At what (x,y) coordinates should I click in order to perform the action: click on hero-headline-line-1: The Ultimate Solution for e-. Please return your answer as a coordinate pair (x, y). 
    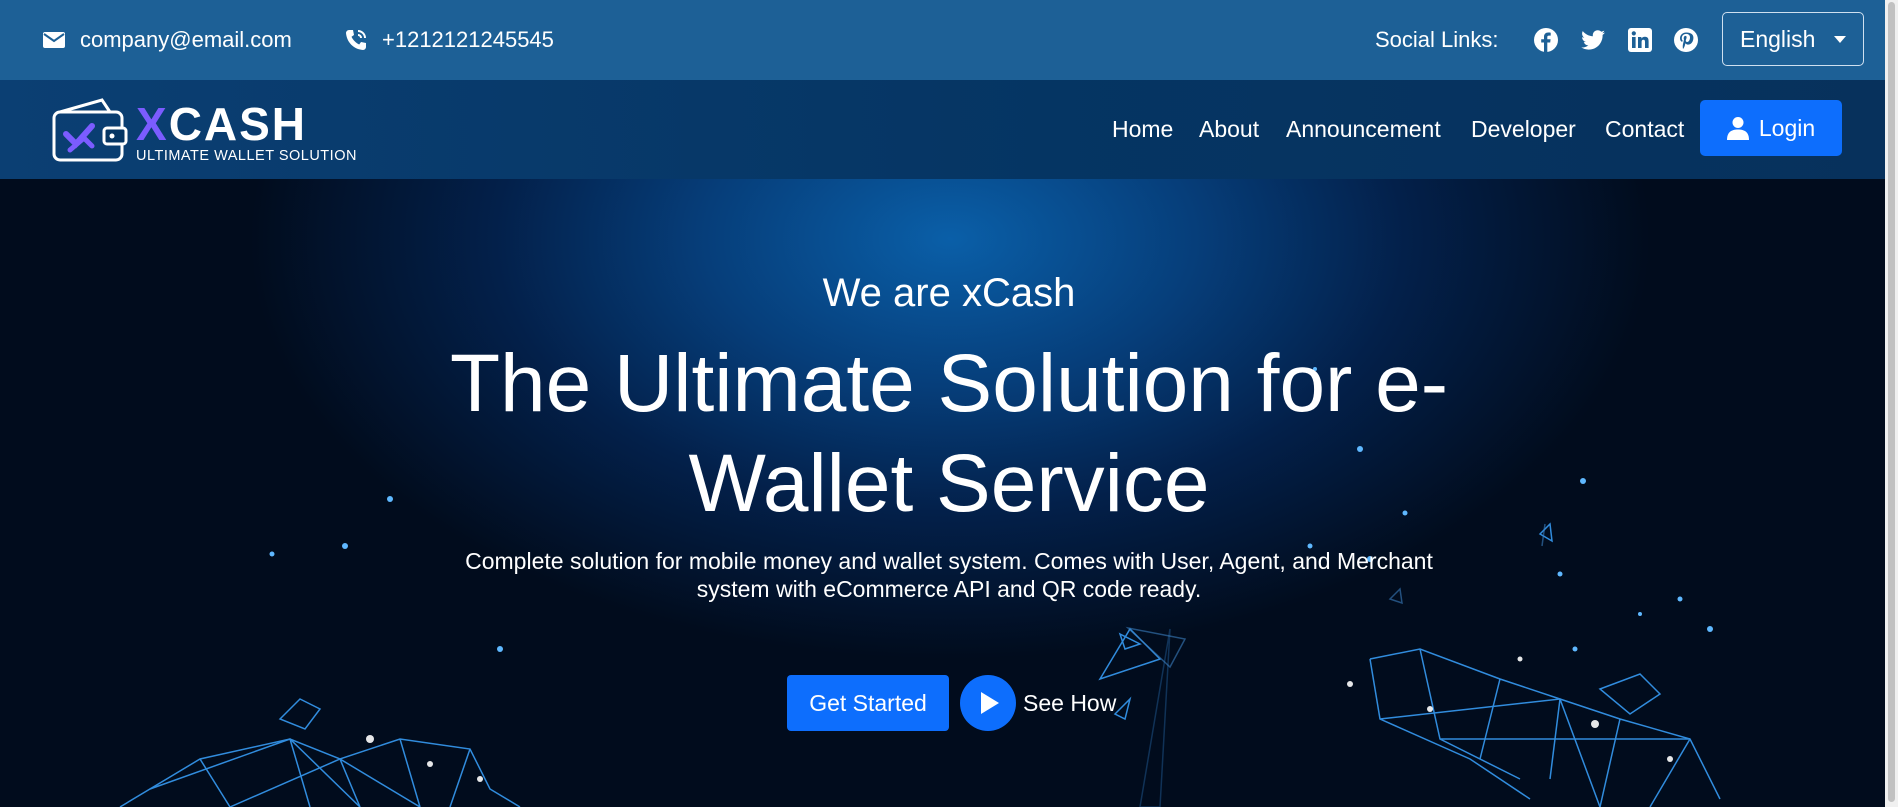
    Looking at the image, I should click on (949, 383).